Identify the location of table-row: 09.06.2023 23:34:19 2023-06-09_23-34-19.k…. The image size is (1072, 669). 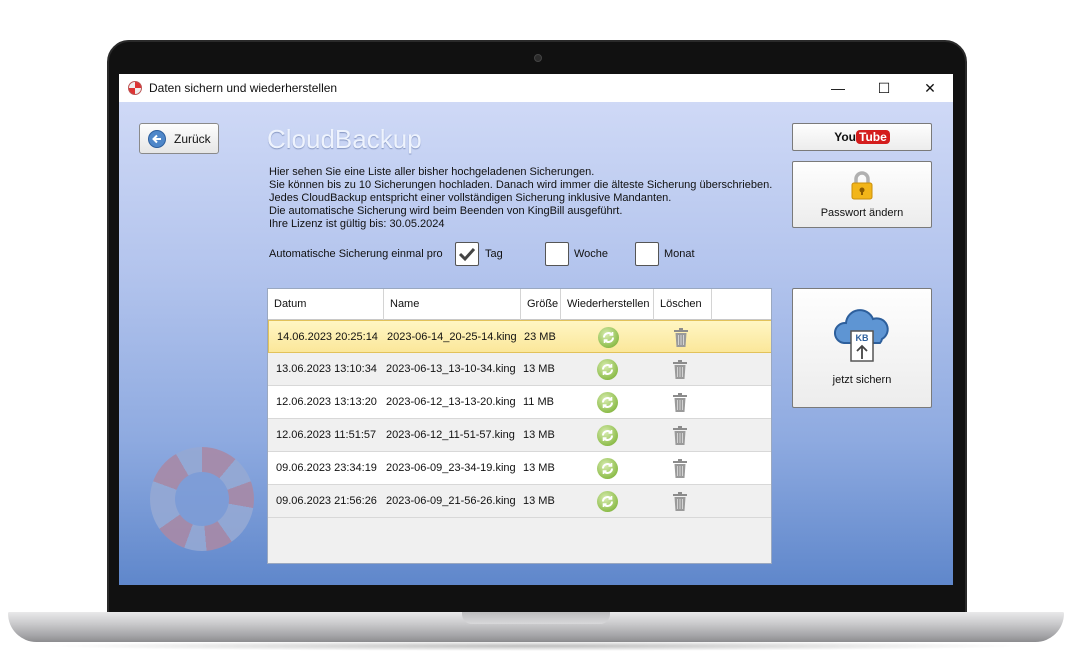
(519, 468).